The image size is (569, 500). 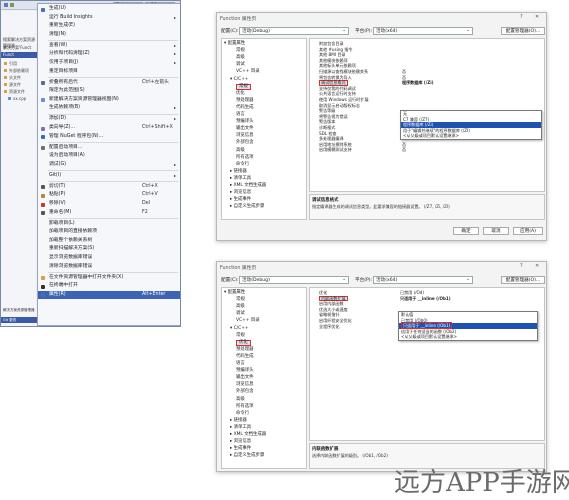 I want to click on tree-item: 调试, so click(x=240, y=314).